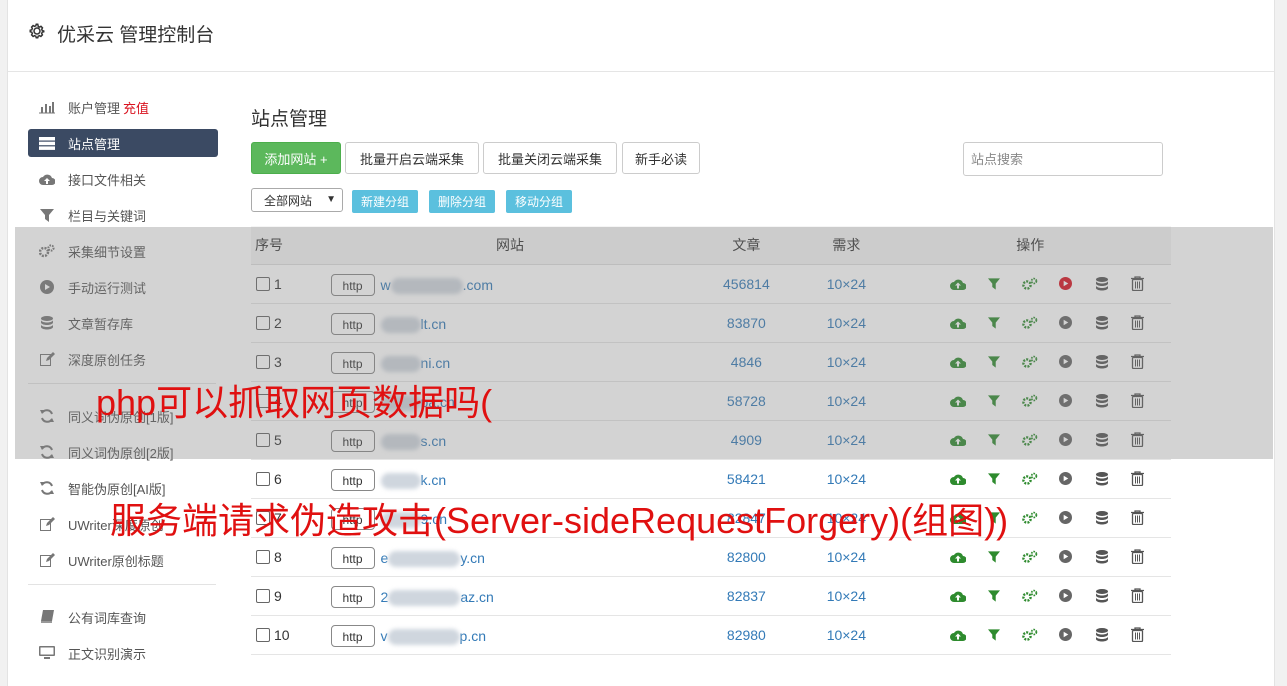  Describe the element at coordinates (539, 201) in the screenshot. I see `move-group-button: 移动分组` at that location.